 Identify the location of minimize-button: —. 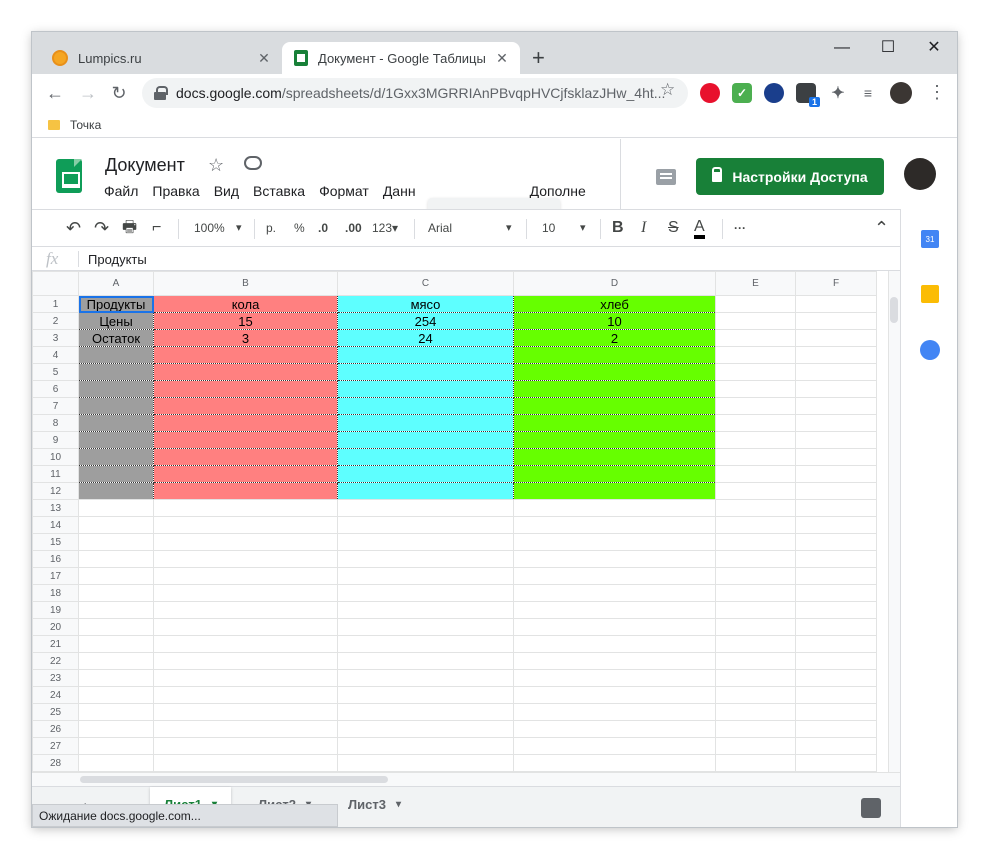
(842, 48).